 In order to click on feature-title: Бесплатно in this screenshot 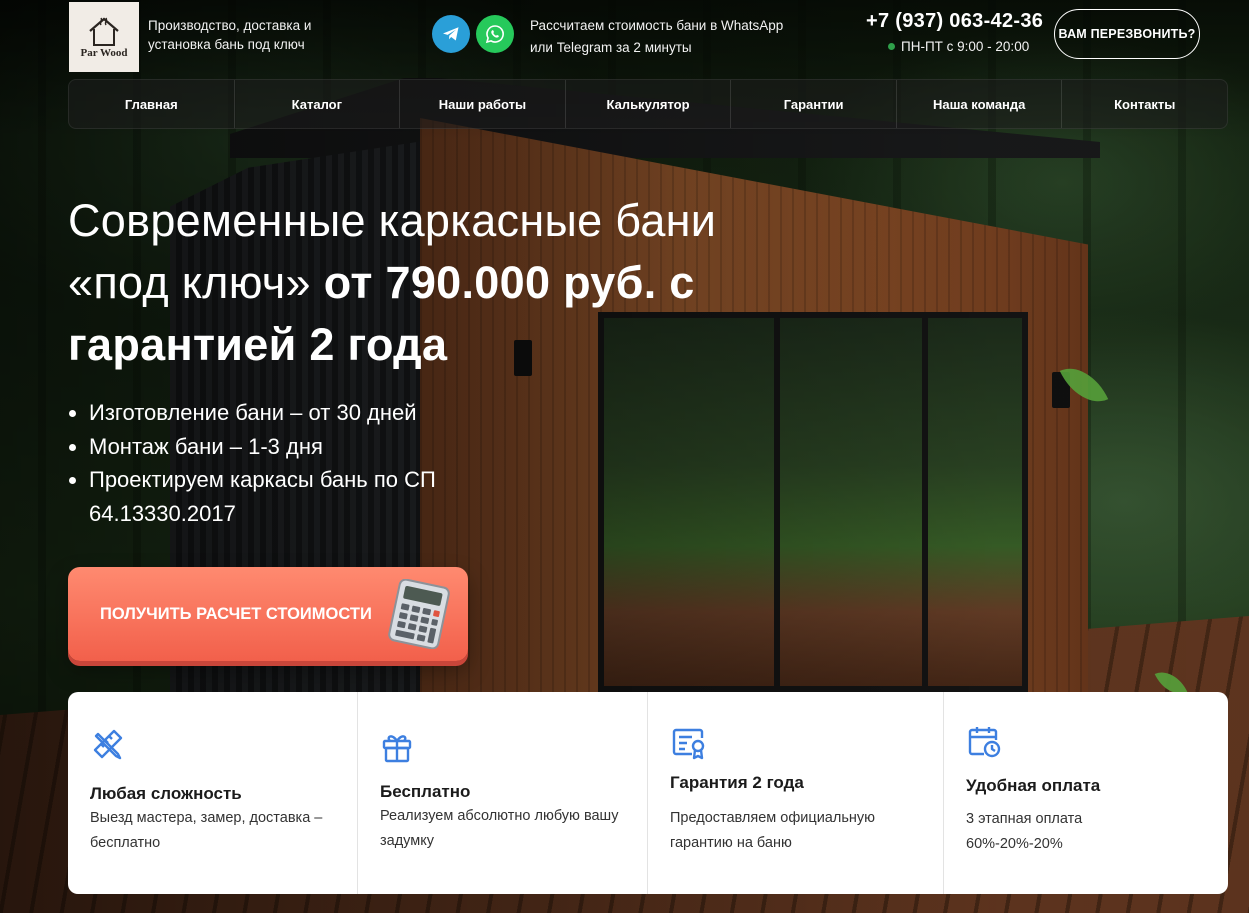, I will do `click(425, 791)`.